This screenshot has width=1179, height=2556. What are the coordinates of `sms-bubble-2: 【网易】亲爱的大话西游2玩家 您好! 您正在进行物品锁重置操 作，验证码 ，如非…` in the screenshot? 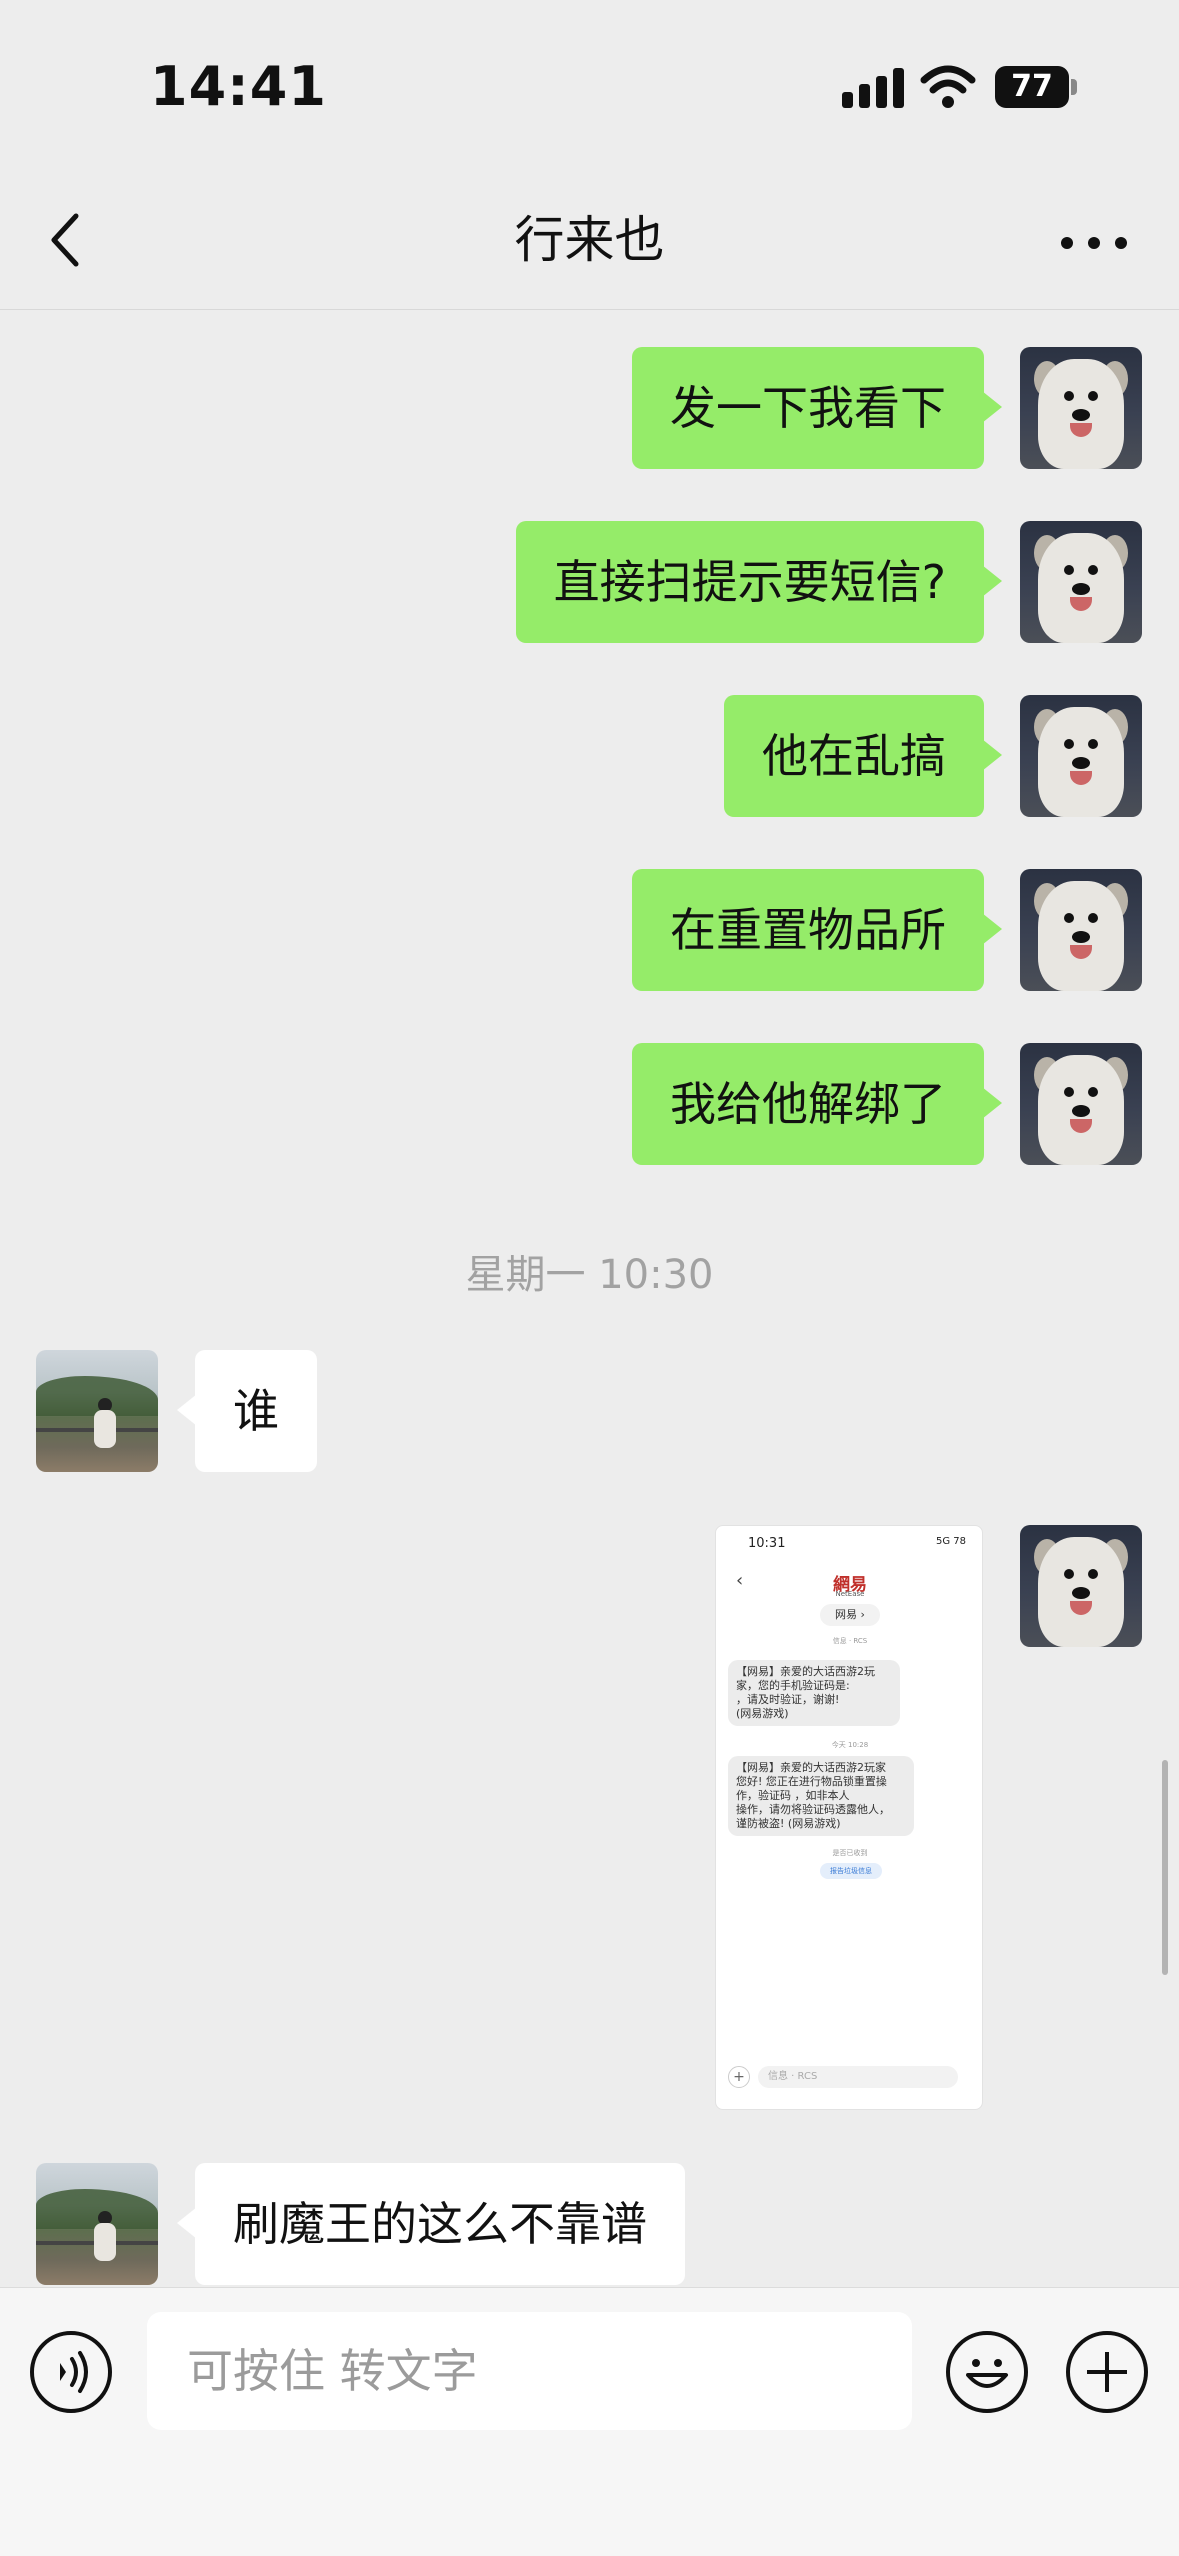 It's located at (821, 1796).